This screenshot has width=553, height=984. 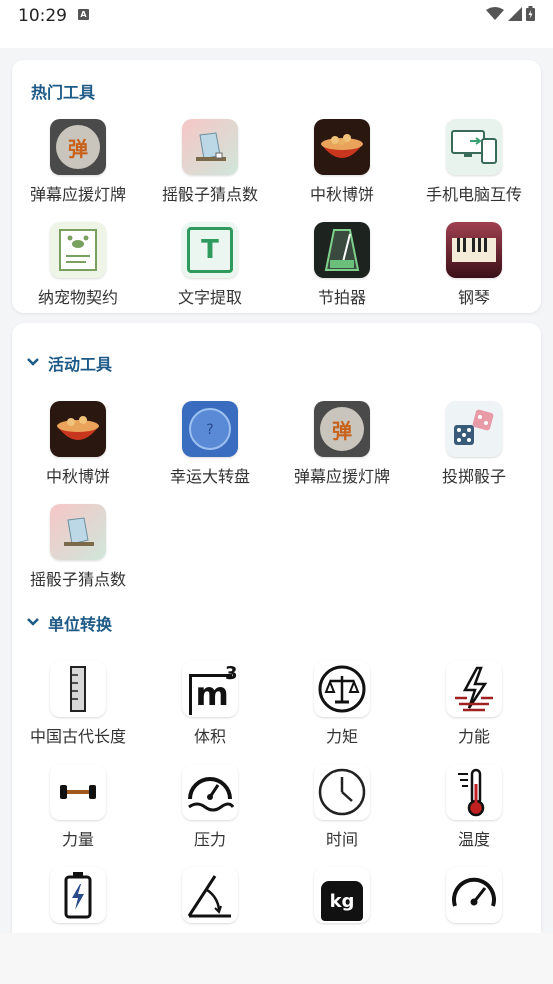 What do you see at coordinates (473, 839) in the screenshot?
I see `tool-label: 温度` at bounding box center [473, 839].